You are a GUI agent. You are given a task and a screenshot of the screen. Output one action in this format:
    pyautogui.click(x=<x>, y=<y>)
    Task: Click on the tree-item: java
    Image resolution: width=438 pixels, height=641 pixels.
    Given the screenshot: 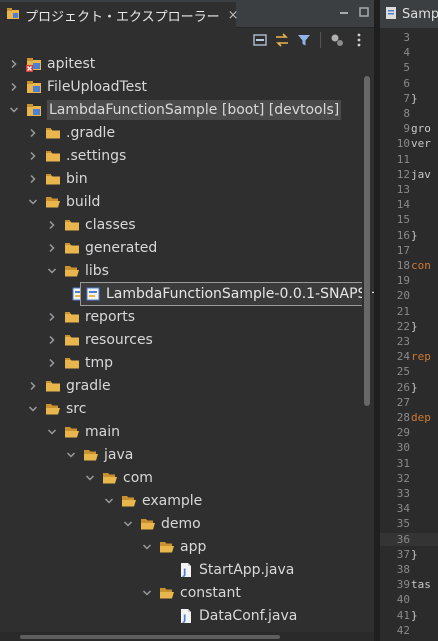 What is the action you would take?
    pyautogui.click(x=180, y=455)
    